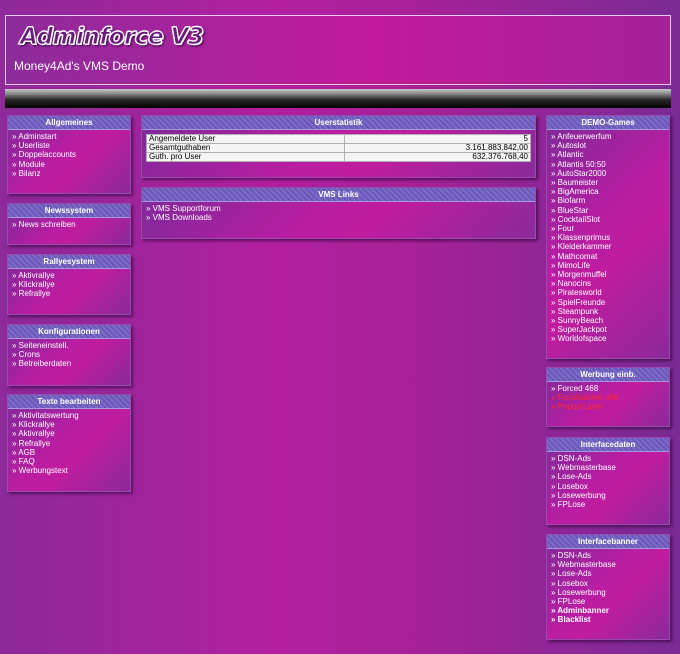 Image resolution: width=680 pixels, height=654 pixels. Describe the element at coordinates (610, 173) in the screenshot. I see `game-link: AutoStar2000` at that location.